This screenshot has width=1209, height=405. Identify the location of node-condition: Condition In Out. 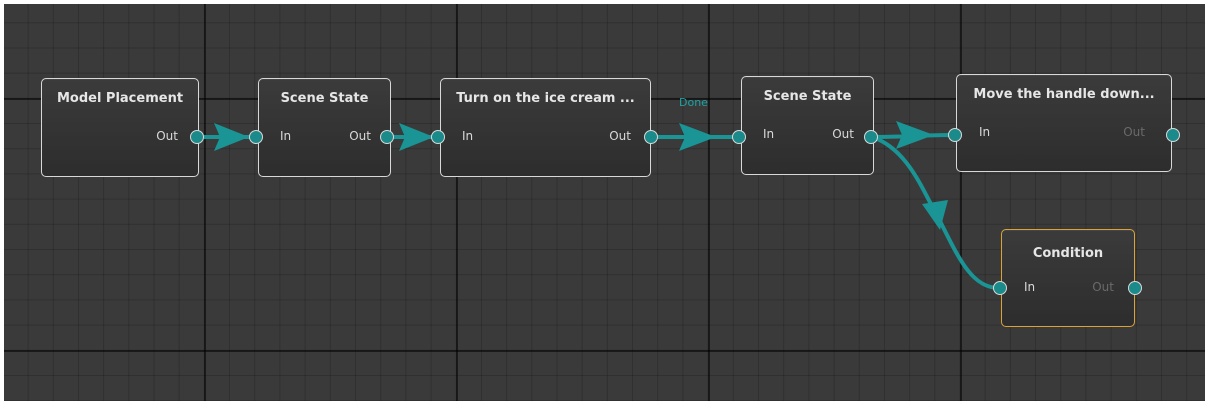
(1068, 278).